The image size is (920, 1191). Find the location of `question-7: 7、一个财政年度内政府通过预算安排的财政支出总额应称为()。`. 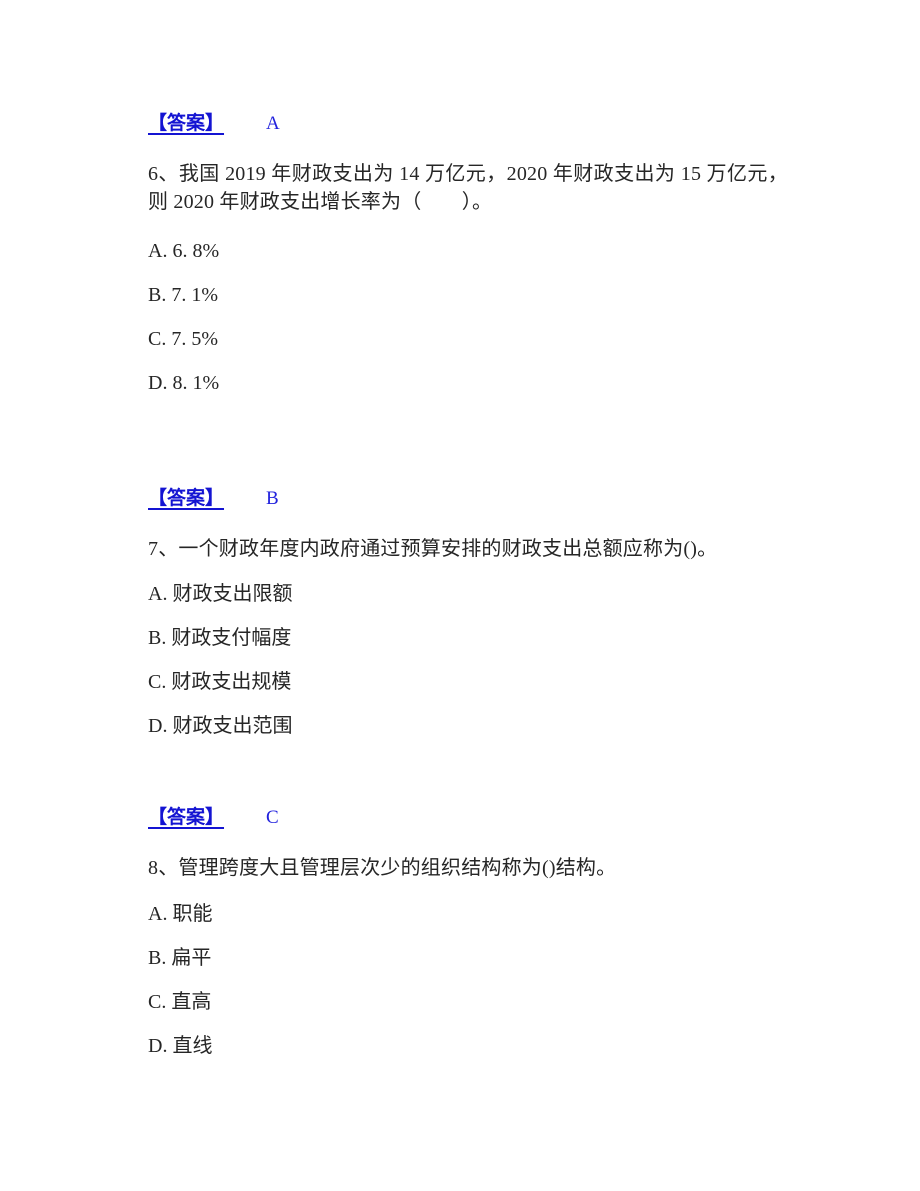

question-7: 7、一个财政年度内政府通过预算安排的财政支出总额应称为()。 is located at coordinates (468, 549).